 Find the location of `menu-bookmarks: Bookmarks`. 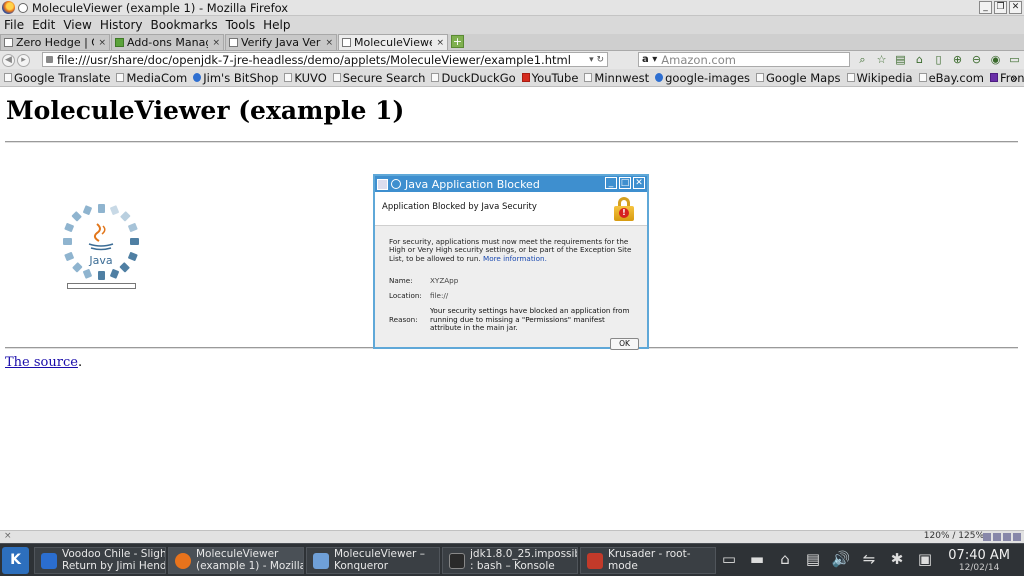

menu-bookmarks: Bookmarks is located at coordinates (184, 25).